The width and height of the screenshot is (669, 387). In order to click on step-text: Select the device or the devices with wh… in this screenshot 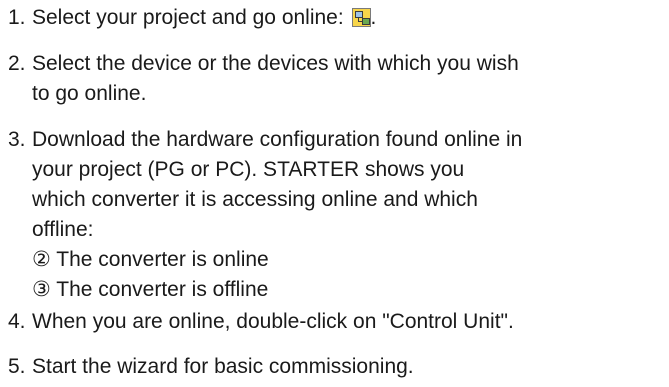, I will do `click(275, 79)`.